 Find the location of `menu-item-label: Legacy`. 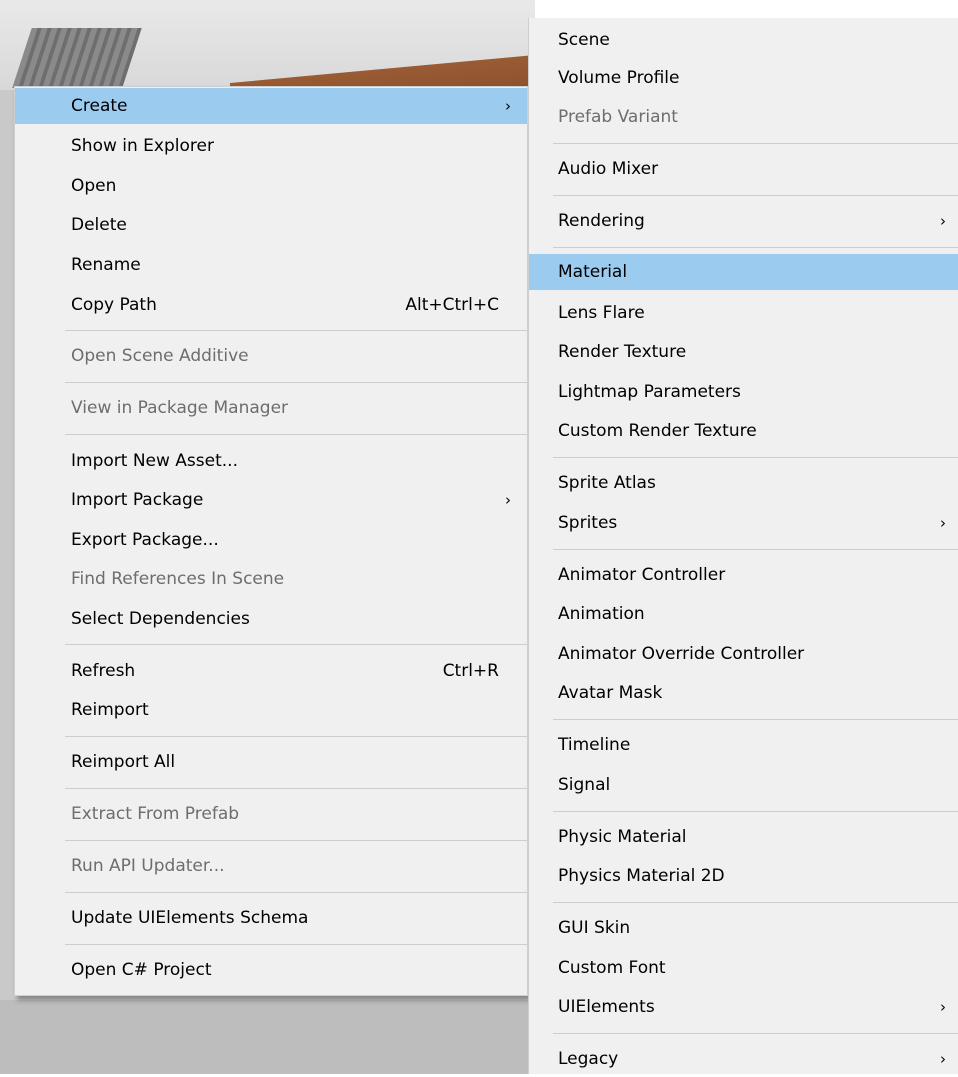

menu-item-label: Legacy is located at coordinates (588, 1059).